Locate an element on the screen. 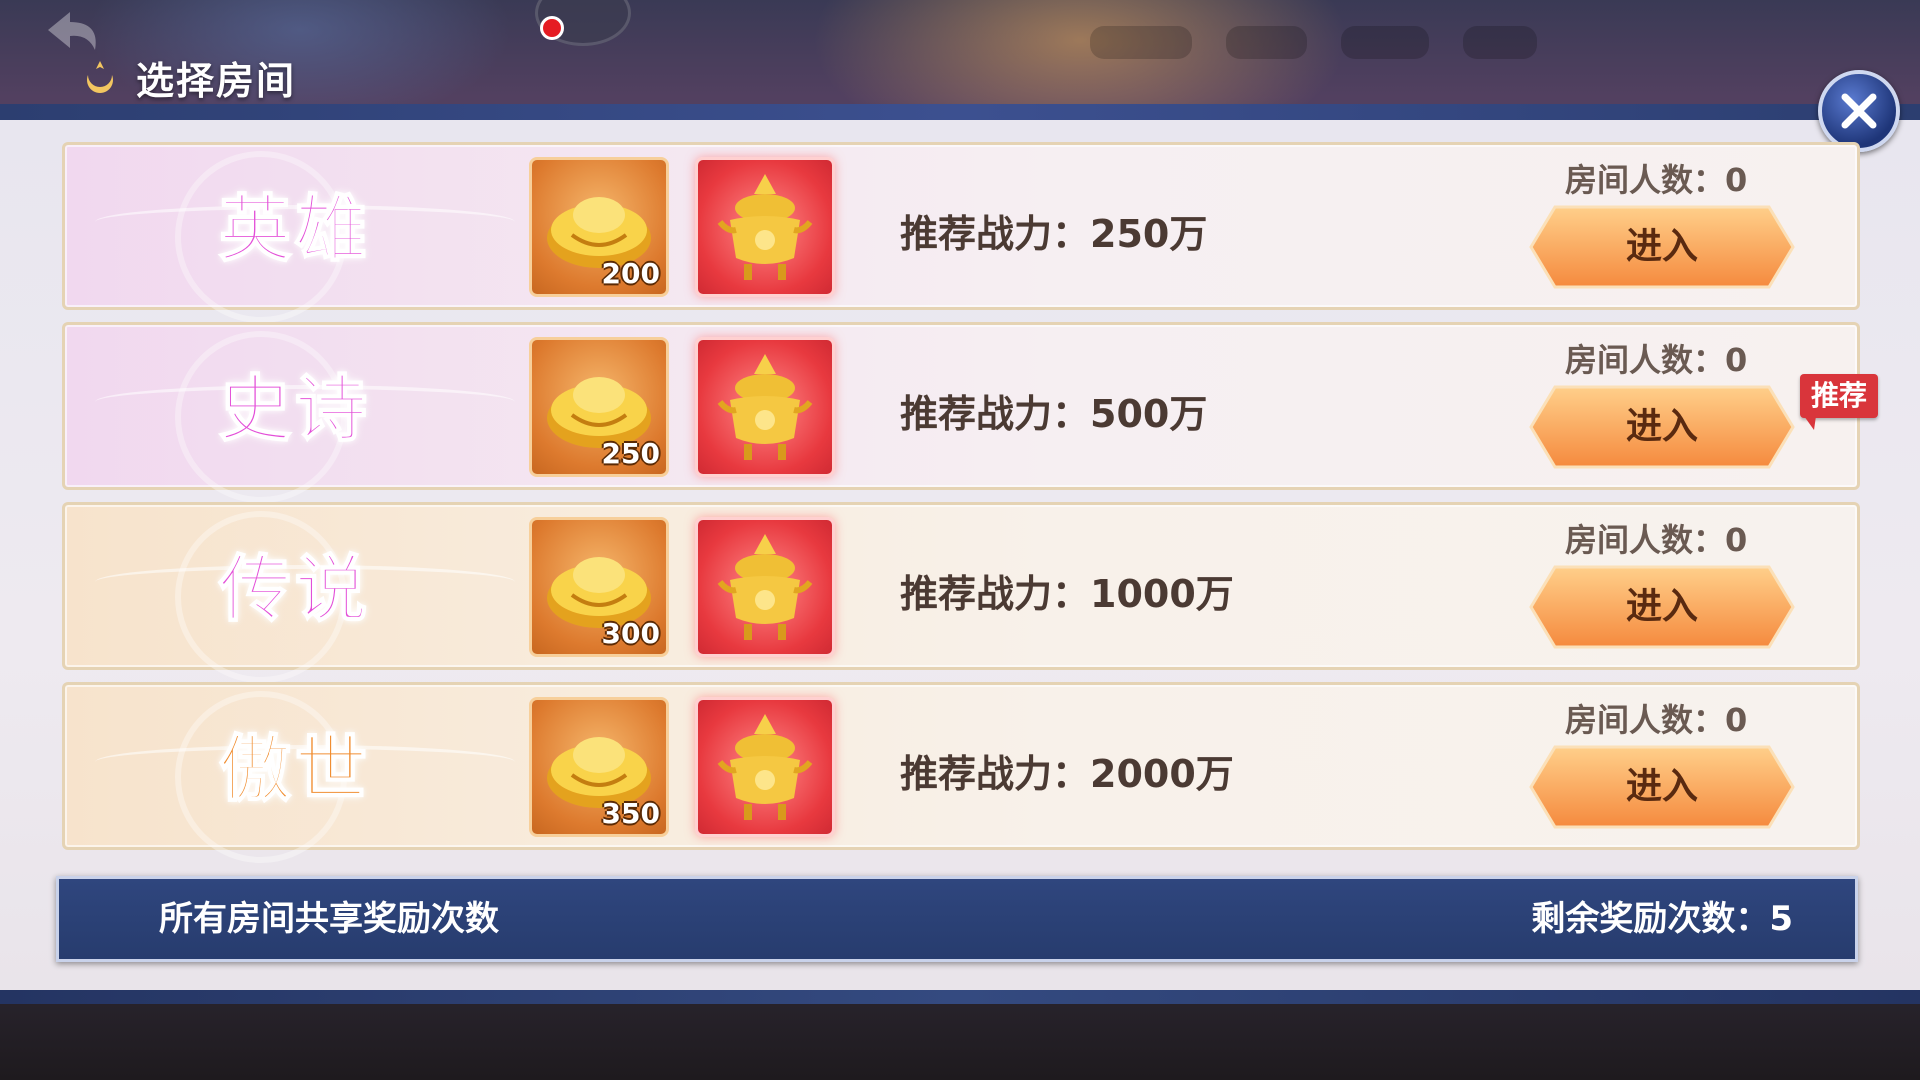 This screenshot has height=1080, width=1920. top-resource-bar is located at coordinates (1490, 42).